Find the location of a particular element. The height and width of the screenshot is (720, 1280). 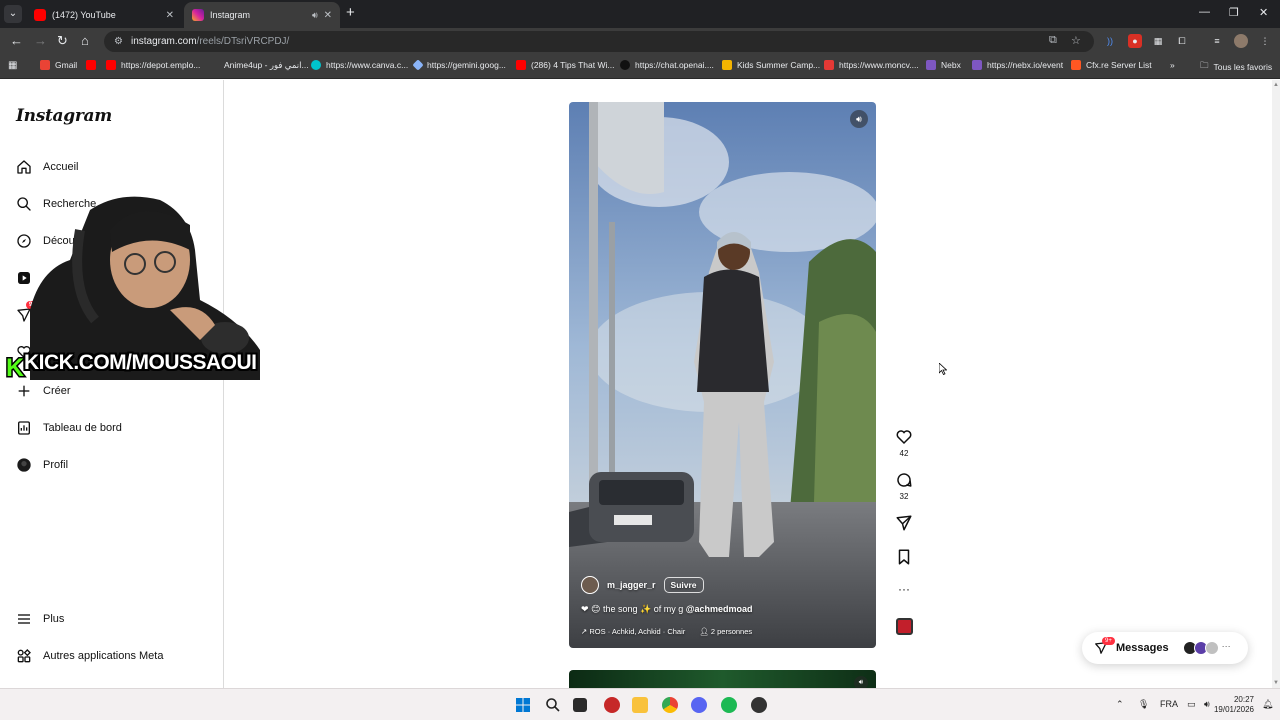

plus-icon is located at coordinates (24, 391).